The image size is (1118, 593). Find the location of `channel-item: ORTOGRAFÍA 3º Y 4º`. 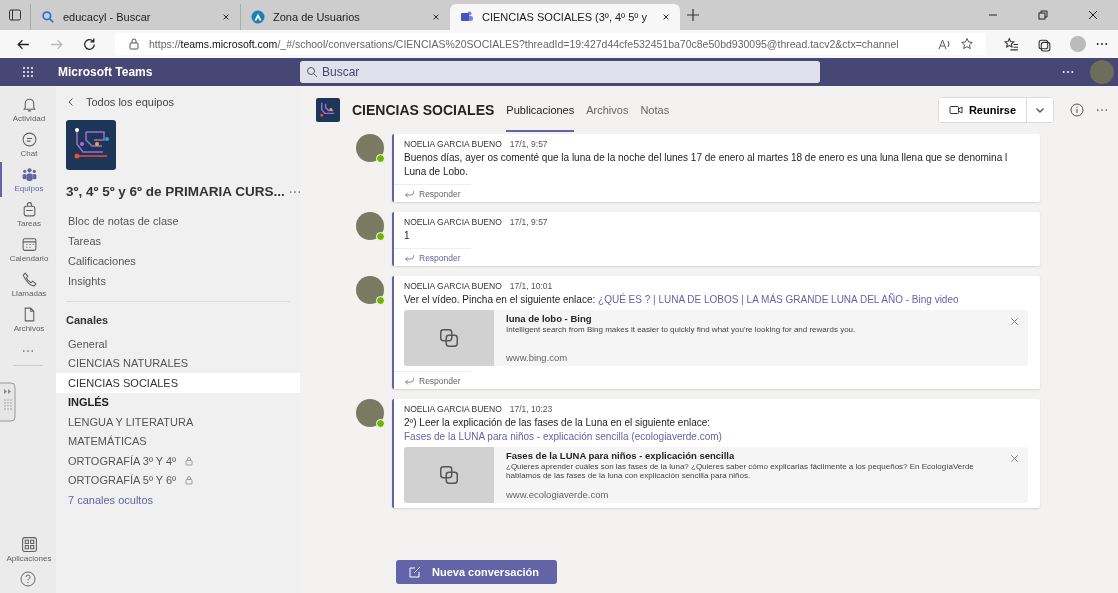

channel-item: ORTOGRAFÍA 3º Y 4º is located at coordinates (178, 461).